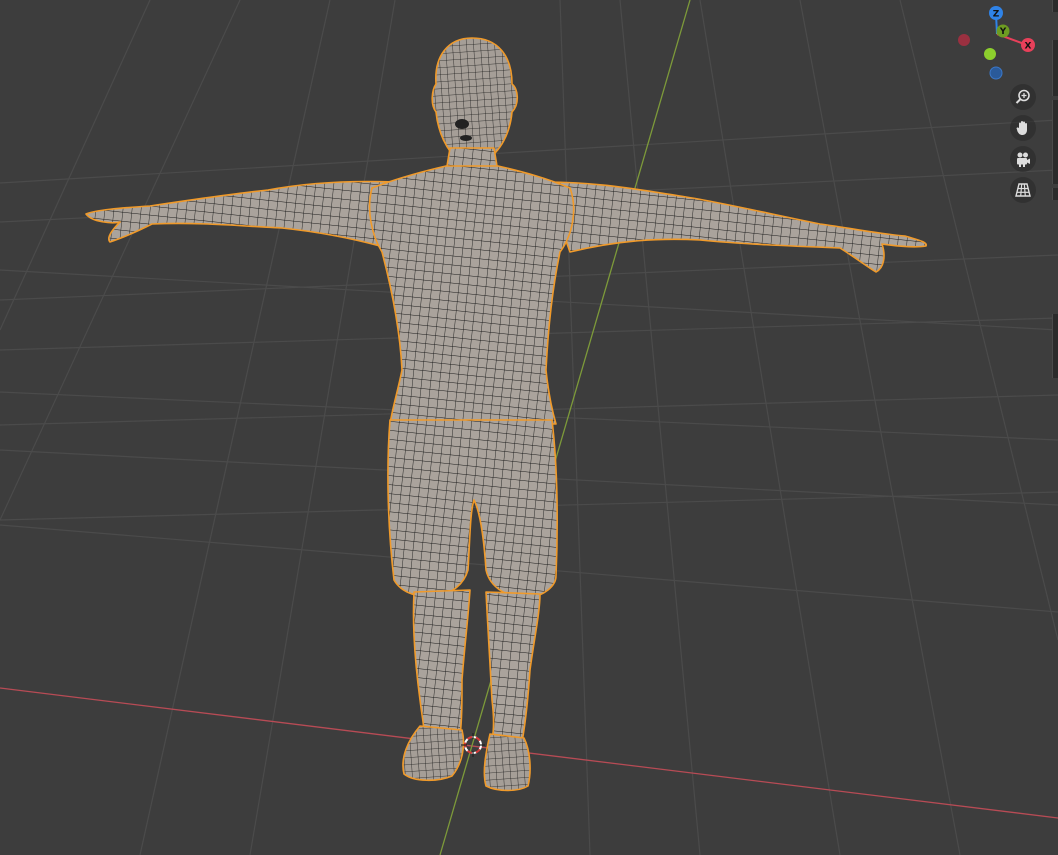 The height and width of the screenshot is (855, 1058). Describe the element at coordinates (507, 762) in the screenshot. I see `mesh-right-foot` at that location.